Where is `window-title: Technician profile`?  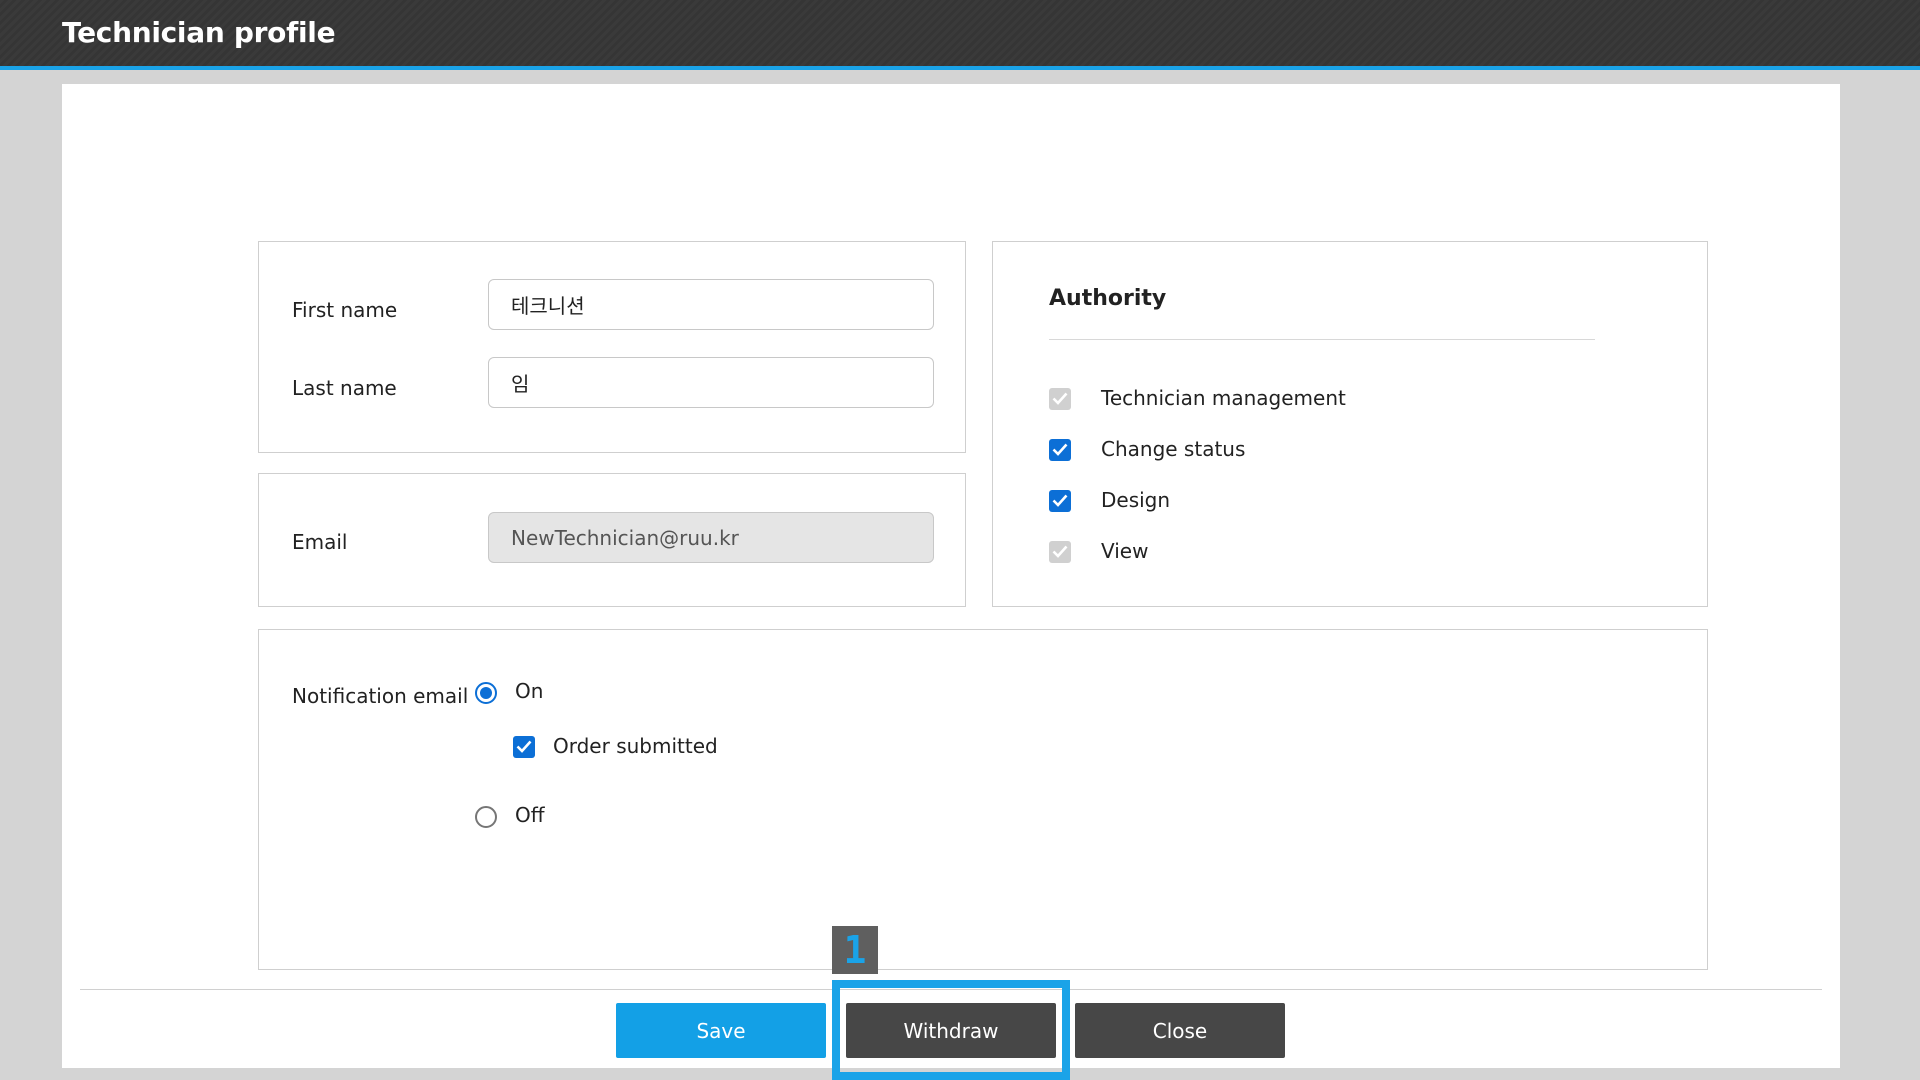
window-title: Technician profile is located at coordinates (199, 32).